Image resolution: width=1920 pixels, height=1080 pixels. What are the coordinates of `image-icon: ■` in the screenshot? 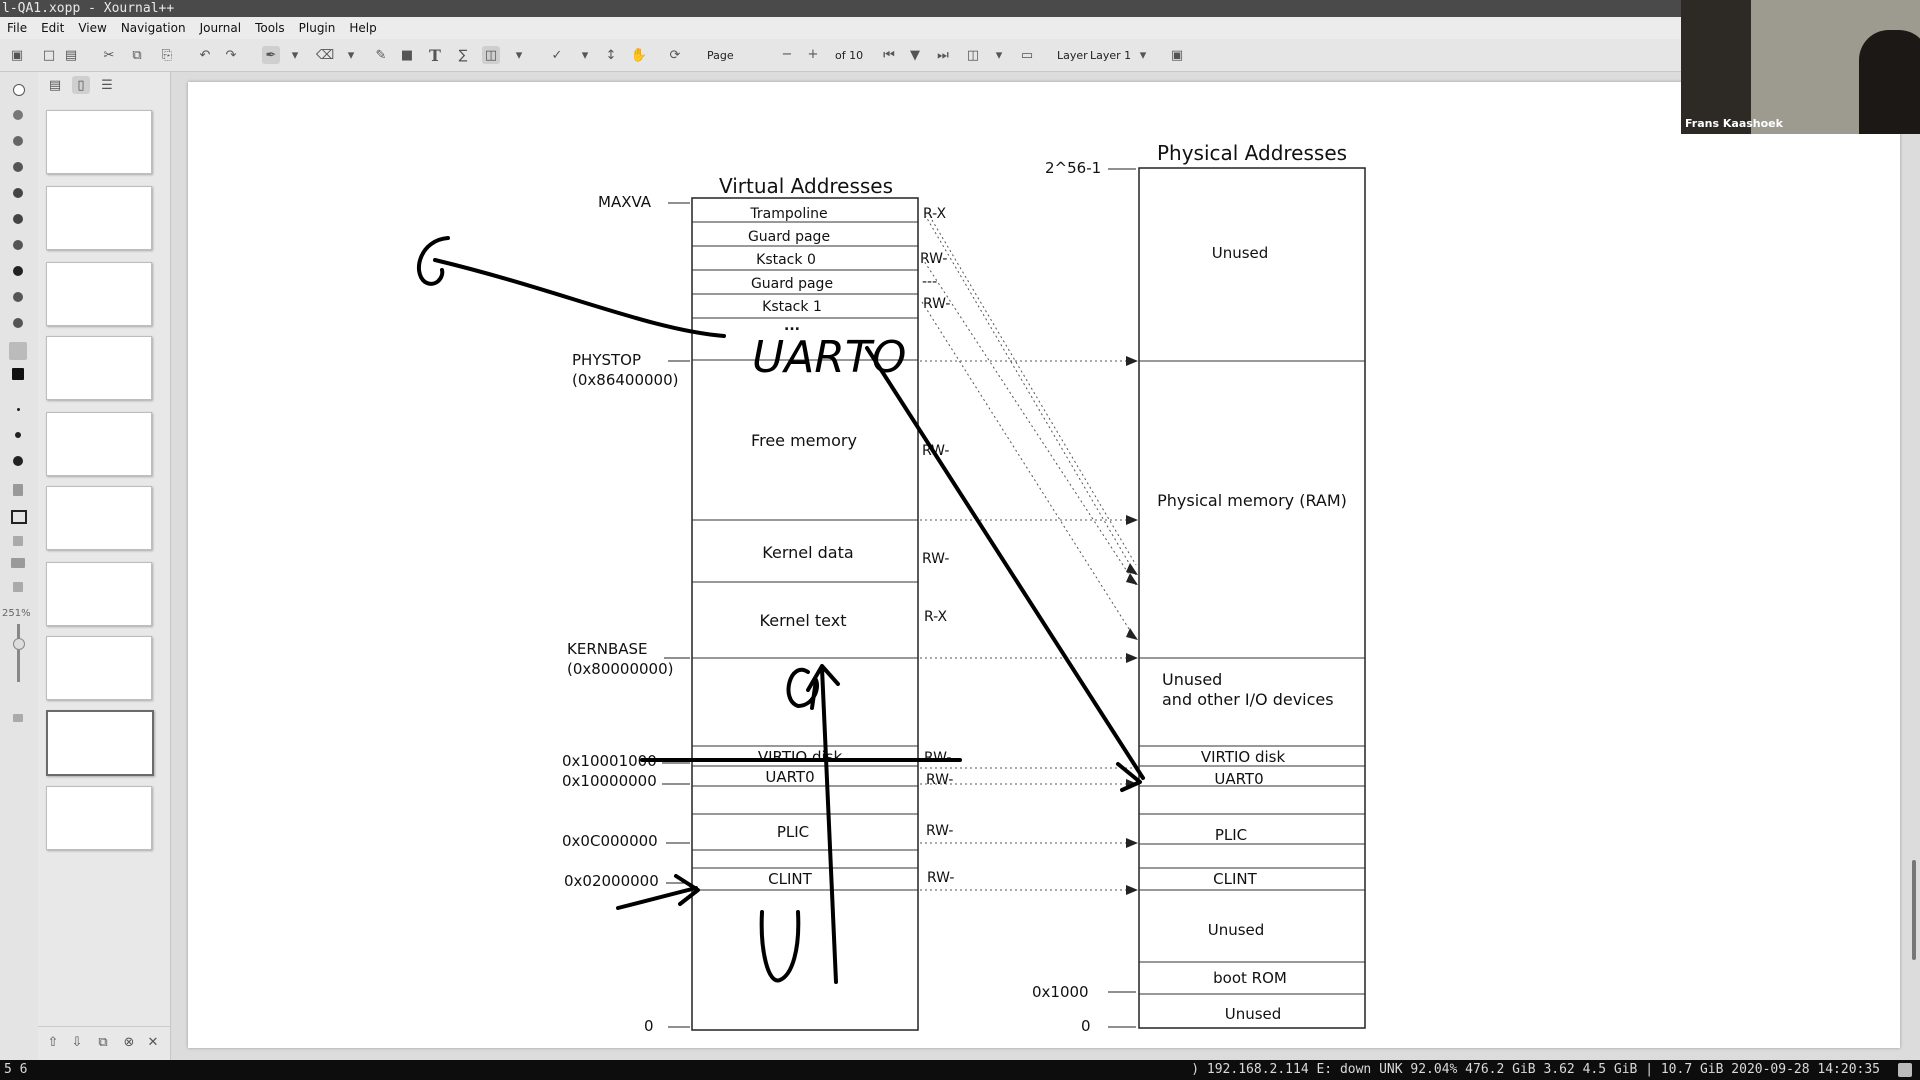 It's located at (407, 55).